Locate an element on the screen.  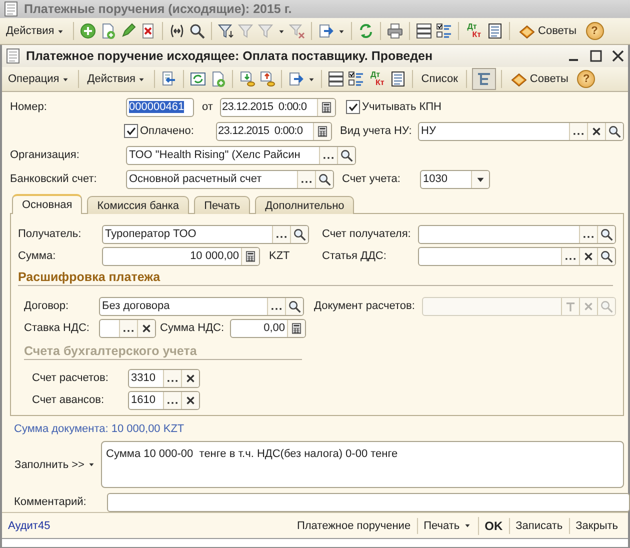
tab: Основная is located at coordinates (47, 204).